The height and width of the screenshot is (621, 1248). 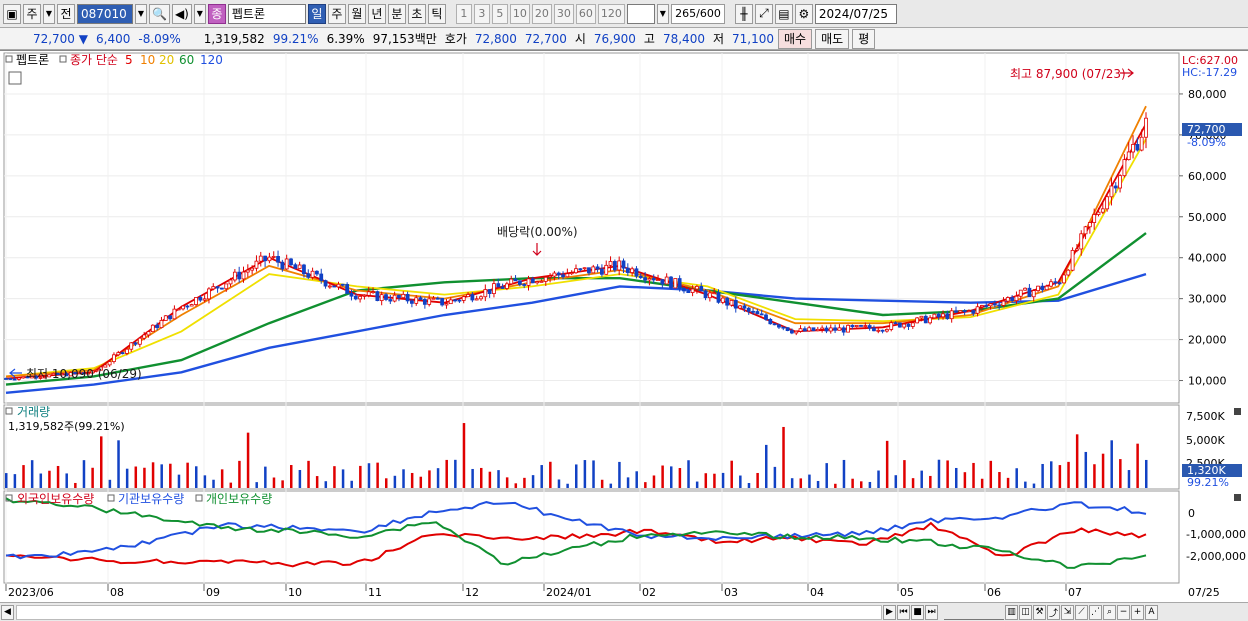 What do you see at coordinates (32, 60) in the screenshot?
I see `legend-stock-name: 펩트론` at bounding box center [32, 60].